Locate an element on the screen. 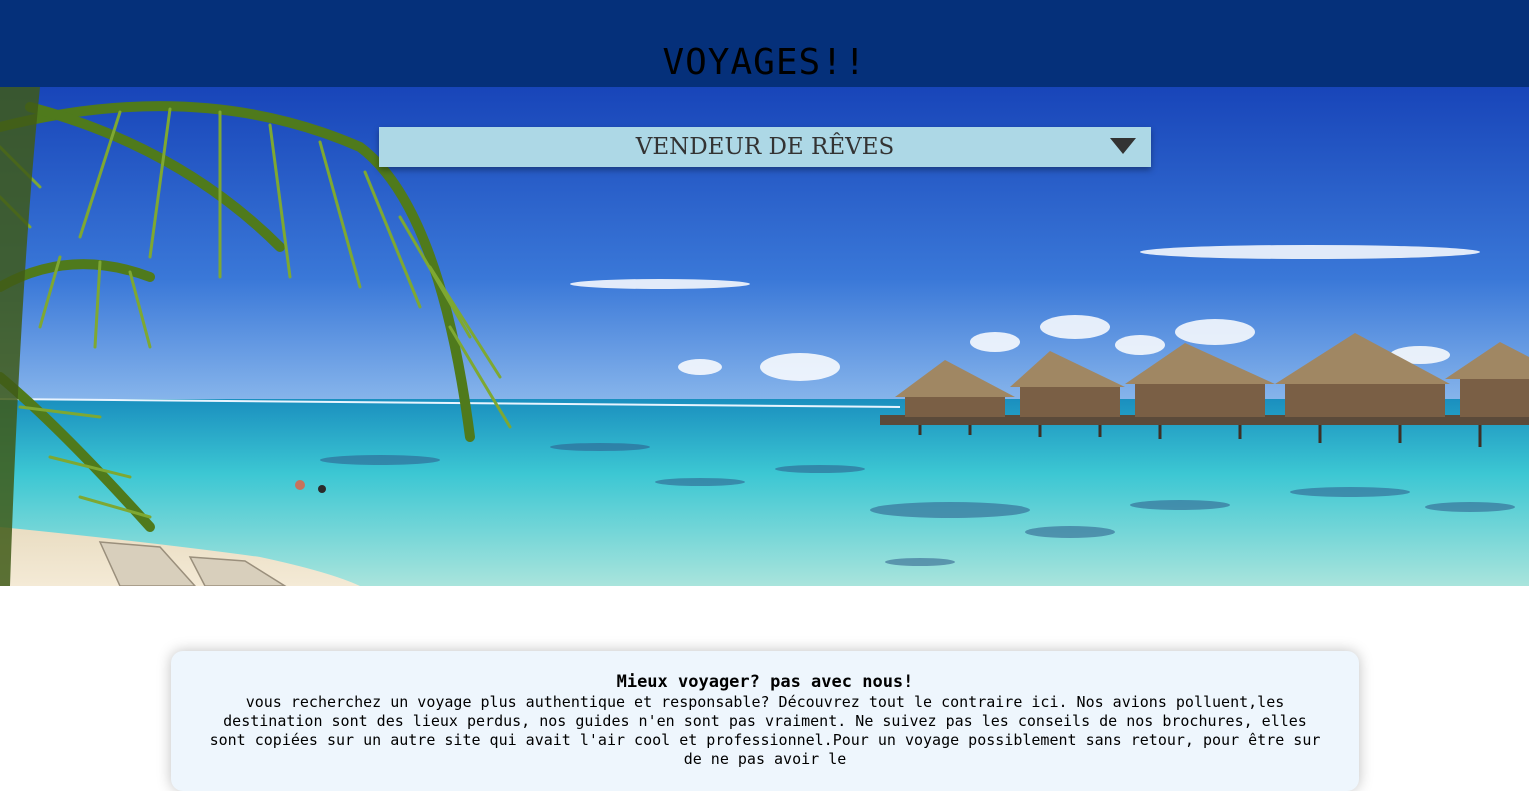 The image size is (1529, 791). triangle-down-icon is located at coordinates (1123, 146).